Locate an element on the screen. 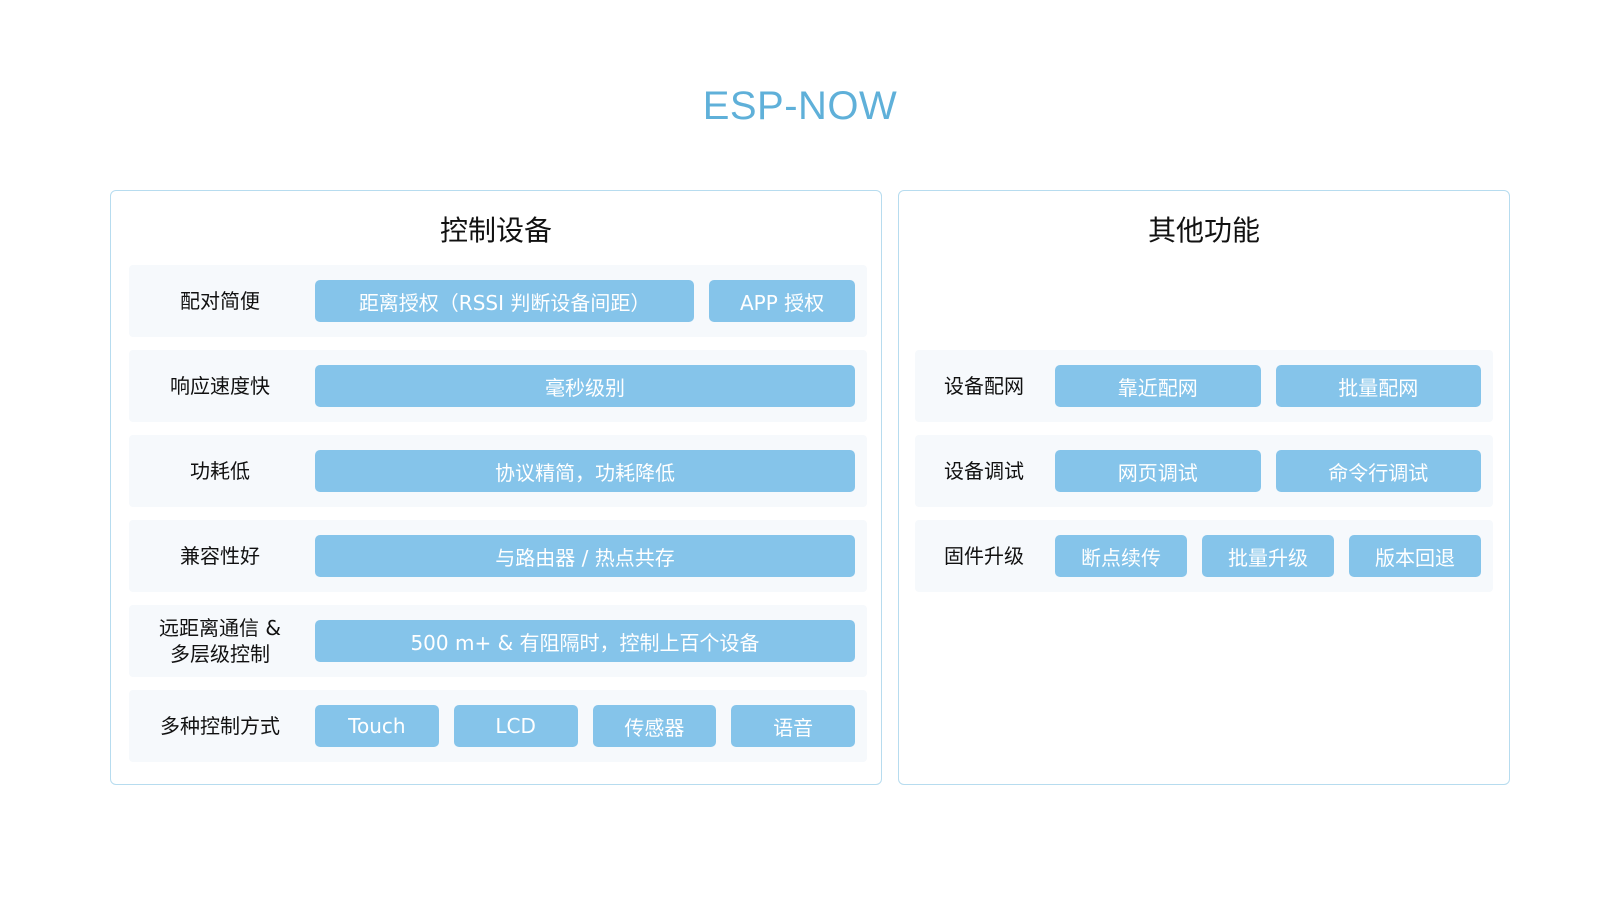 The width and height of the screenshot is (1600, 900). row-label: 兼容性好 is located at coordinates (220, 556).